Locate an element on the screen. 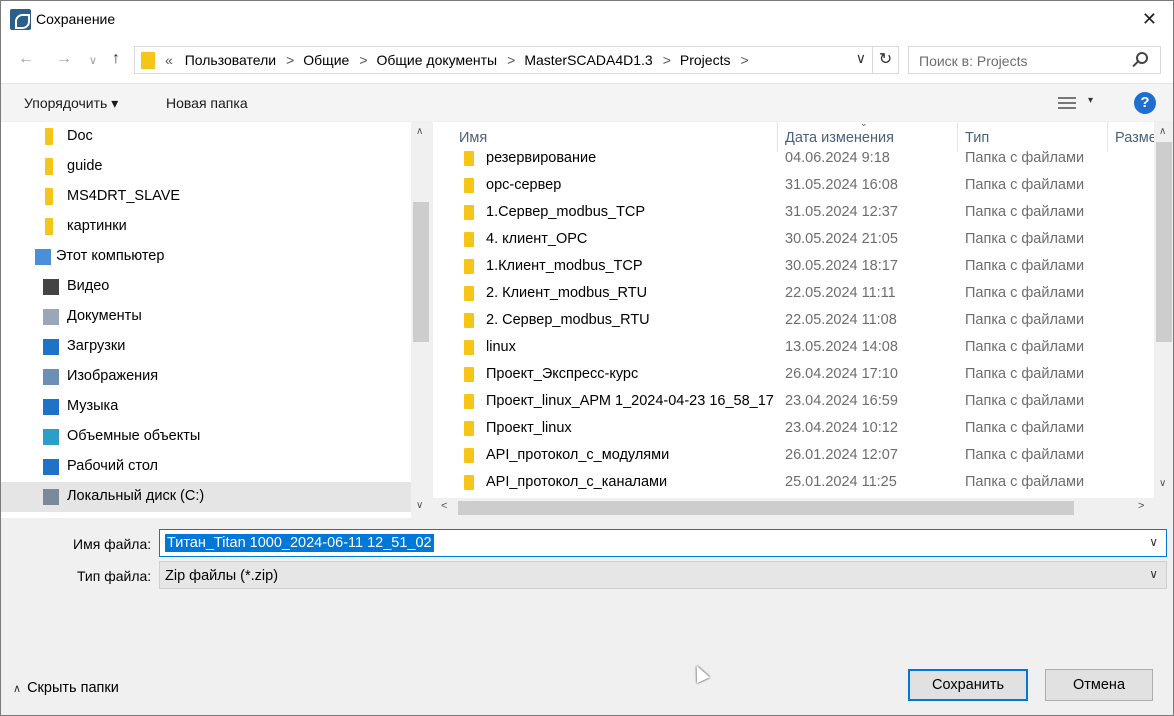 This screenshot has width=1174, height=716. breadcrumb-public: Общие is located at coordinates (326, 60).